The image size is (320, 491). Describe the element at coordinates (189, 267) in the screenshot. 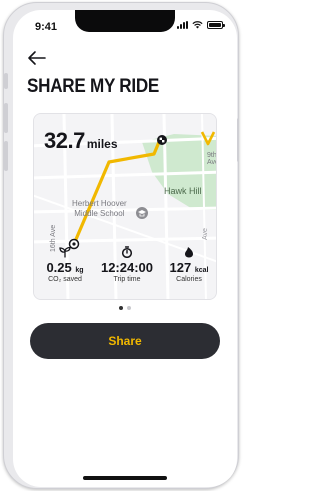

I see `stat-calories-value: 127 kcal` at that location.